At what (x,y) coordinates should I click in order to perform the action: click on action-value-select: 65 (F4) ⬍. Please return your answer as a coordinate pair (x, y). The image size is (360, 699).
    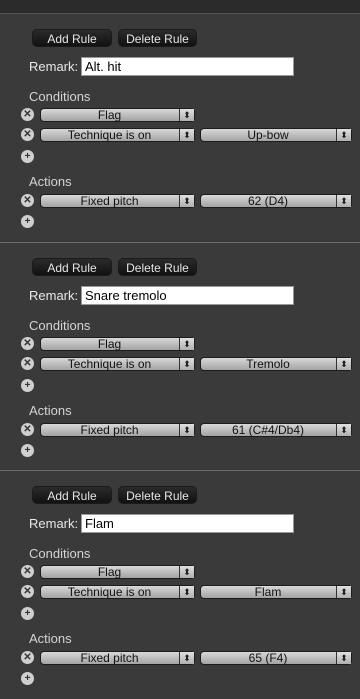
    Looking at the image, I should click on (276, 658).